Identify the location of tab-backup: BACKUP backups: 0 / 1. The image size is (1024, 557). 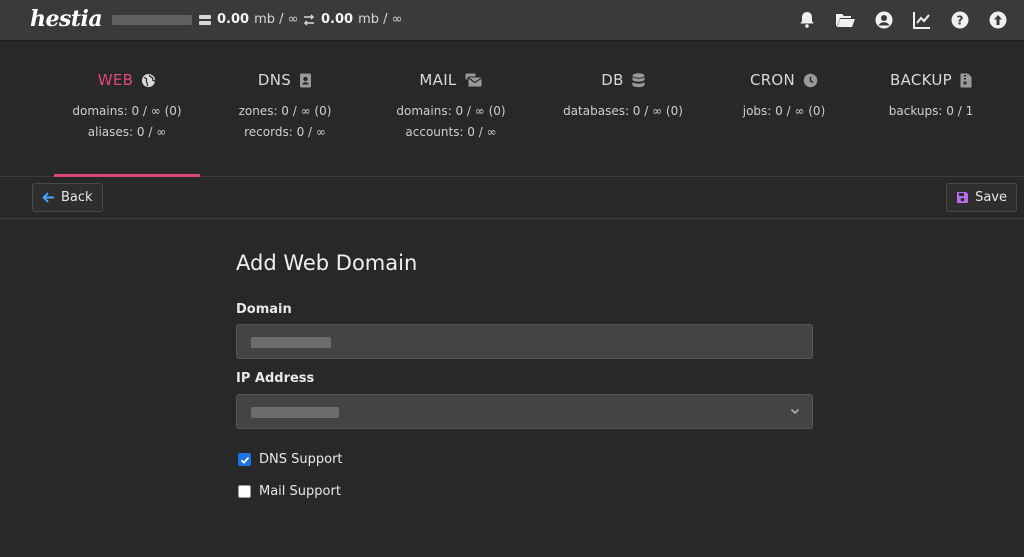
(931, 109).